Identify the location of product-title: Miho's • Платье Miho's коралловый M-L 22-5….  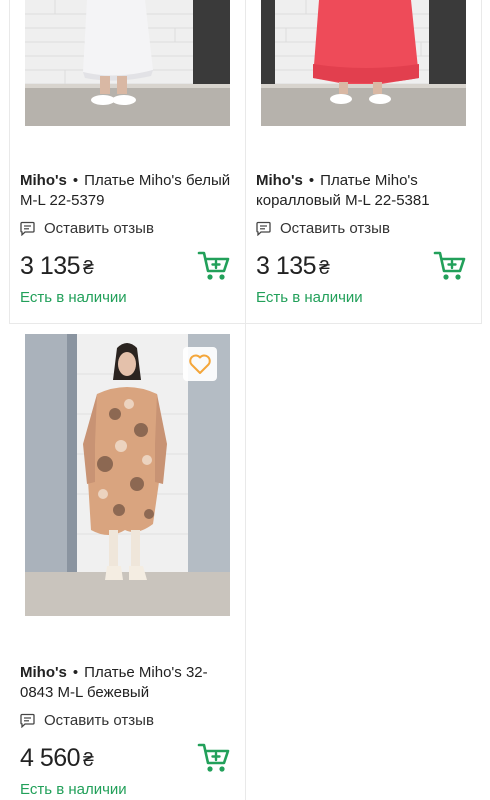
(364, 191).